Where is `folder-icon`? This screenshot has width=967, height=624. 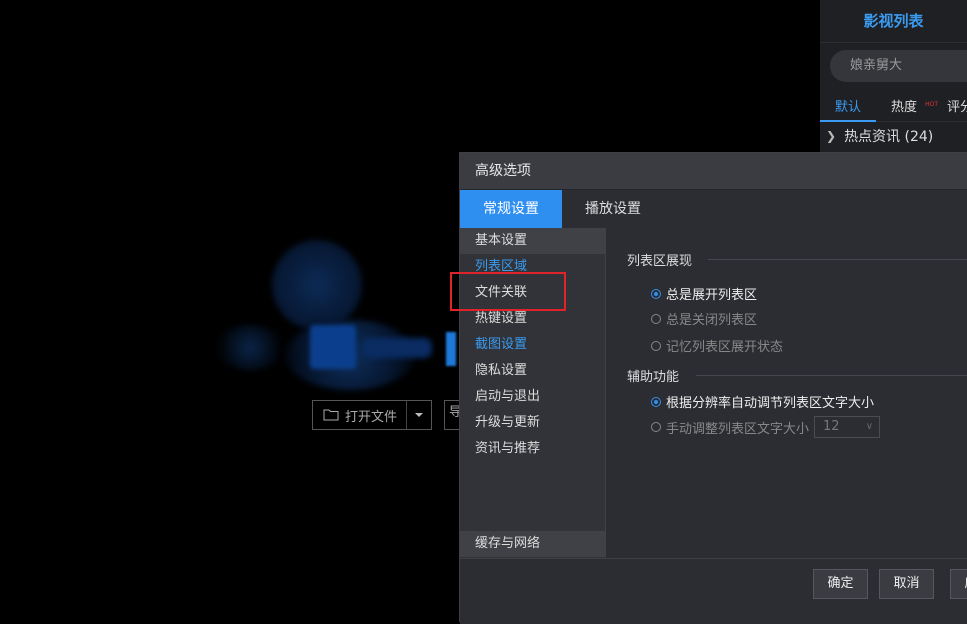 folder-icon is located at coordinates (331, 415).